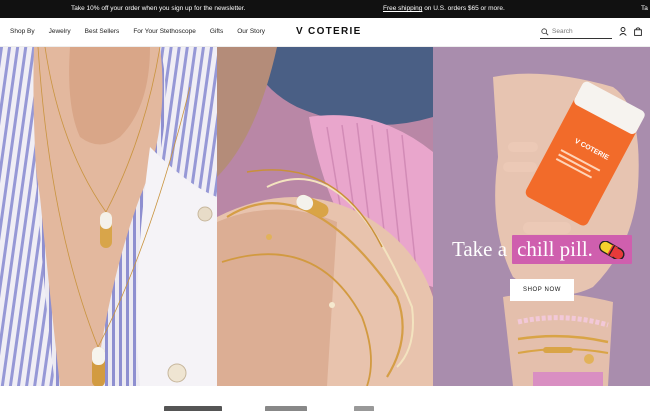 This screenshot has width=650, height=411. I want to click on headline-prefix: Take a, so click(480, 249).